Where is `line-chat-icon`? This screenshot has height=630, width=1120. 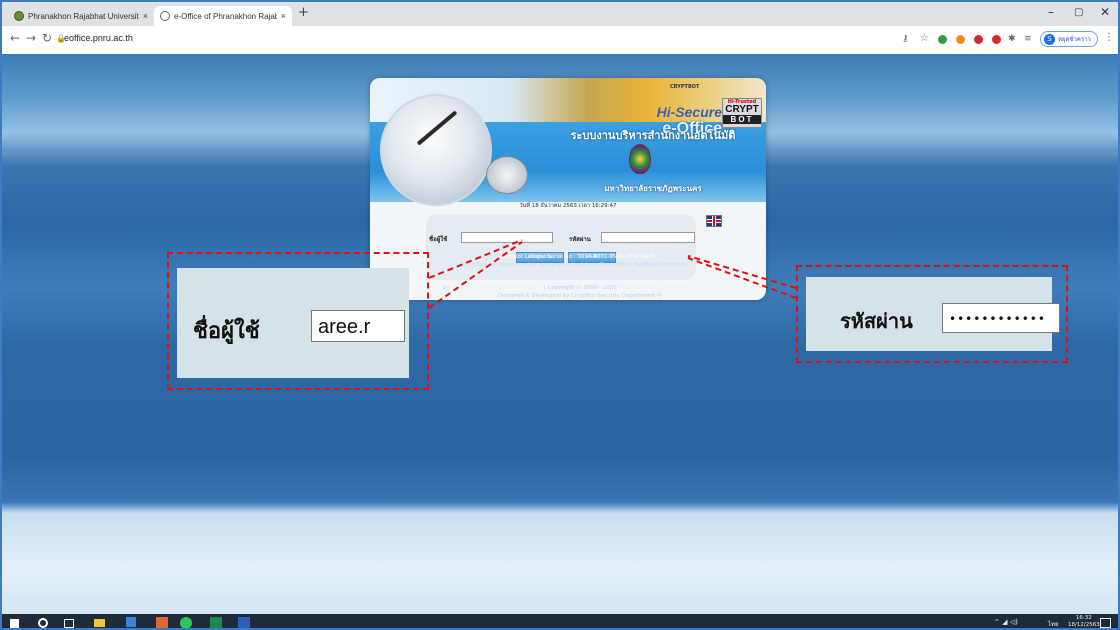 line-chat-icon is located at coordinates (186, 622).